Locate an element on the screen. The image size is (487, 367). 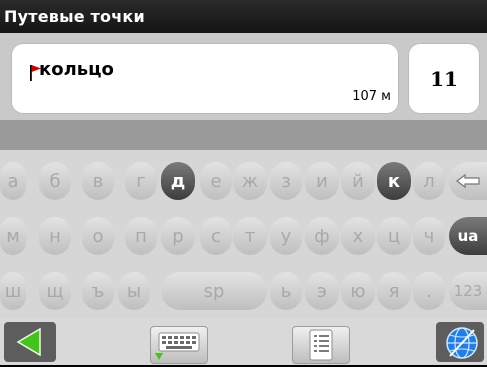
key-n: н is located at coordinates (55, 236).